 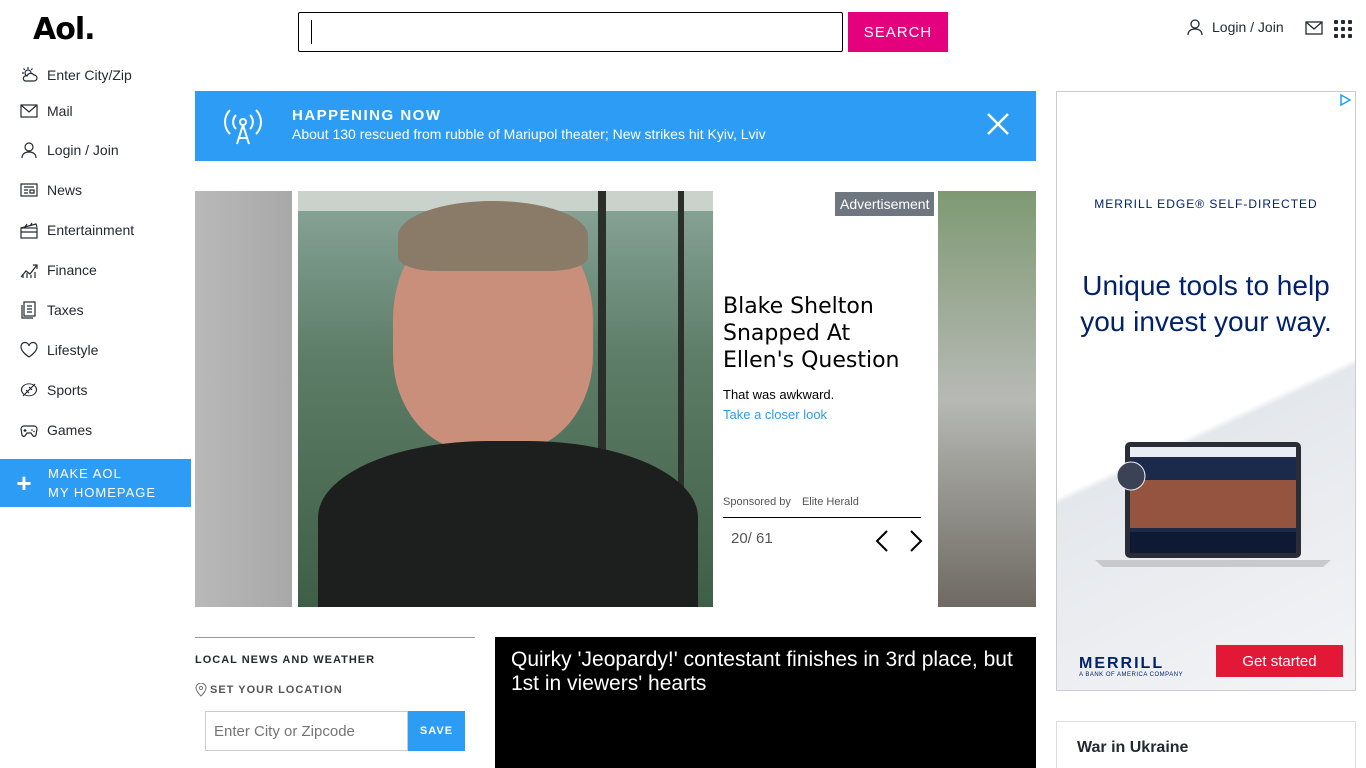 What do you see at coordinates (29, 431) in the screenshot?
I see `games-icon` at bounding box center [29, 431].